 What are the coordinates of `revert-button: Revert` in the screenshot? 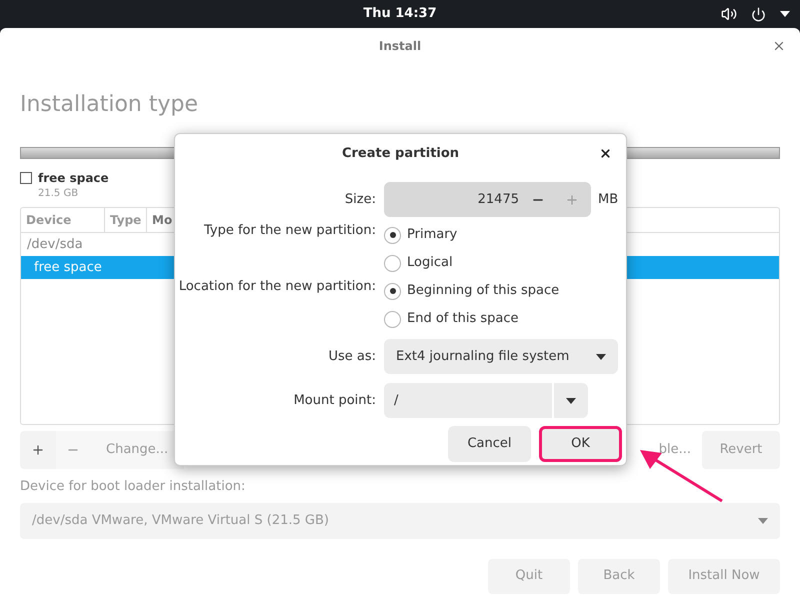 It's located at (741, 450).